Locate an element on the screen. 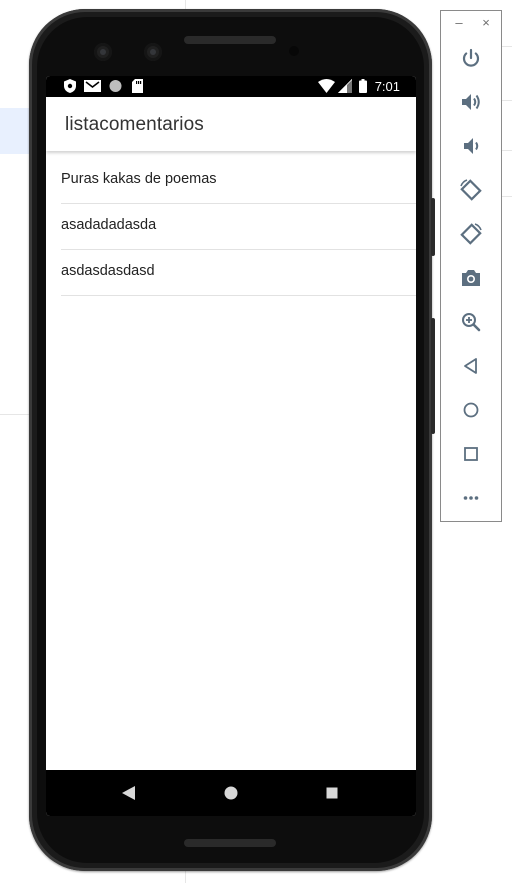  list-item: Puras kakas de poemas is located at coordinates (238, 181).